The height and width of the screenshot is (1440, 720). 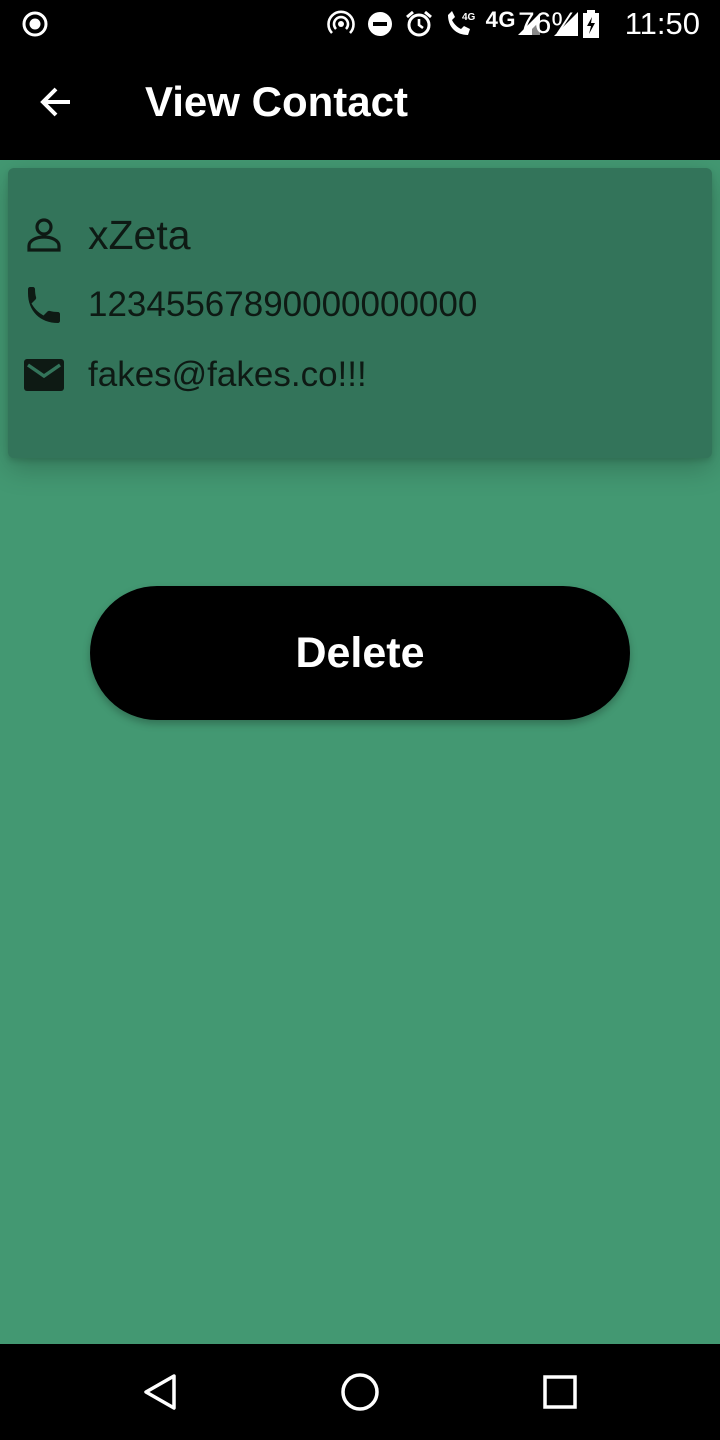 I want to click on clock: 11:50, so click(x=662, y=23).